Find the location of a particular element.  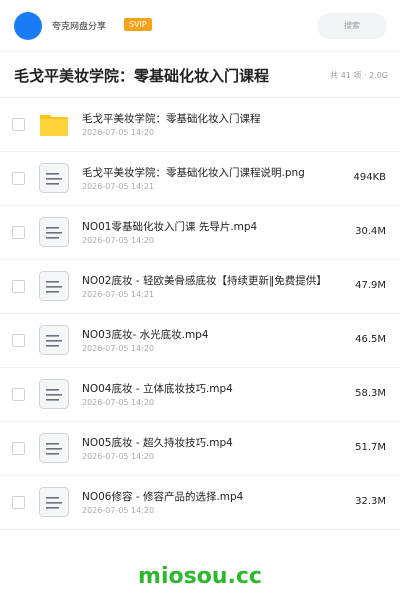

file-name: 毛戈平美妆学院：零基础化妆入门课程 is located at coordinates (171, 119).